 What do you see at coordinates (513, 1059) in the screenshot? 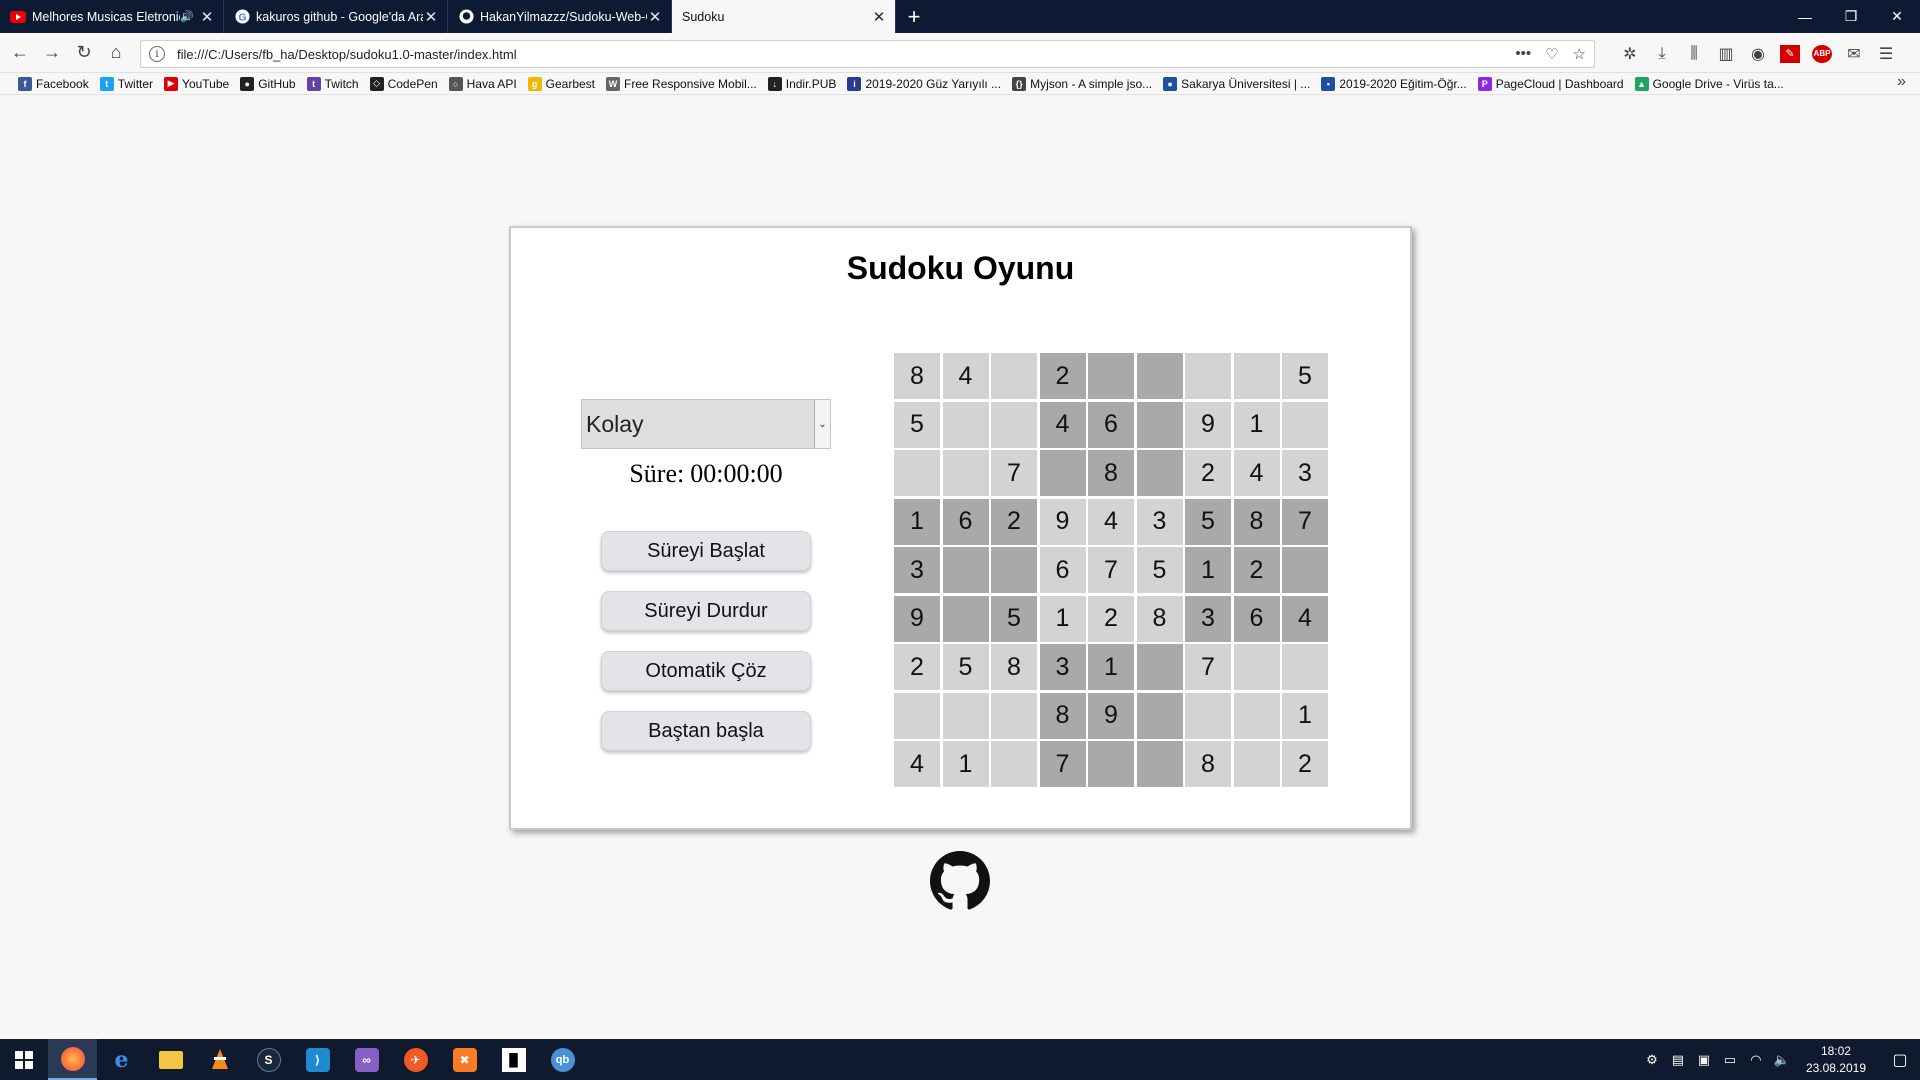
I see `taskbar-jetbrains: ▐▌` at bounding box center [513, 1059].